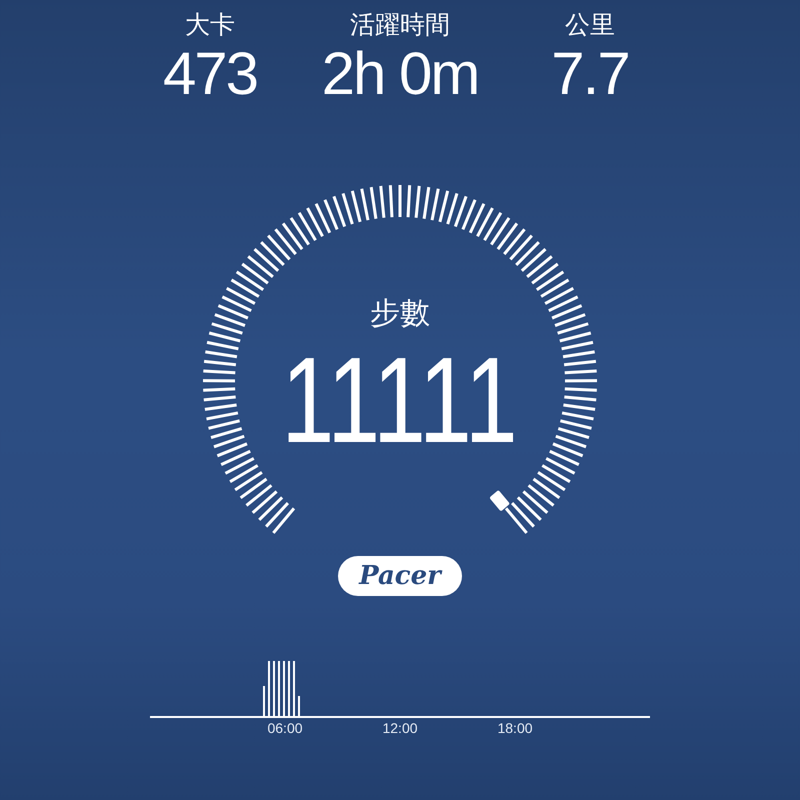  What do you see at coordinates (400, 576) in the screenshot?
I see `pacer-logo: Pacer` at bounding box center [400, 576].